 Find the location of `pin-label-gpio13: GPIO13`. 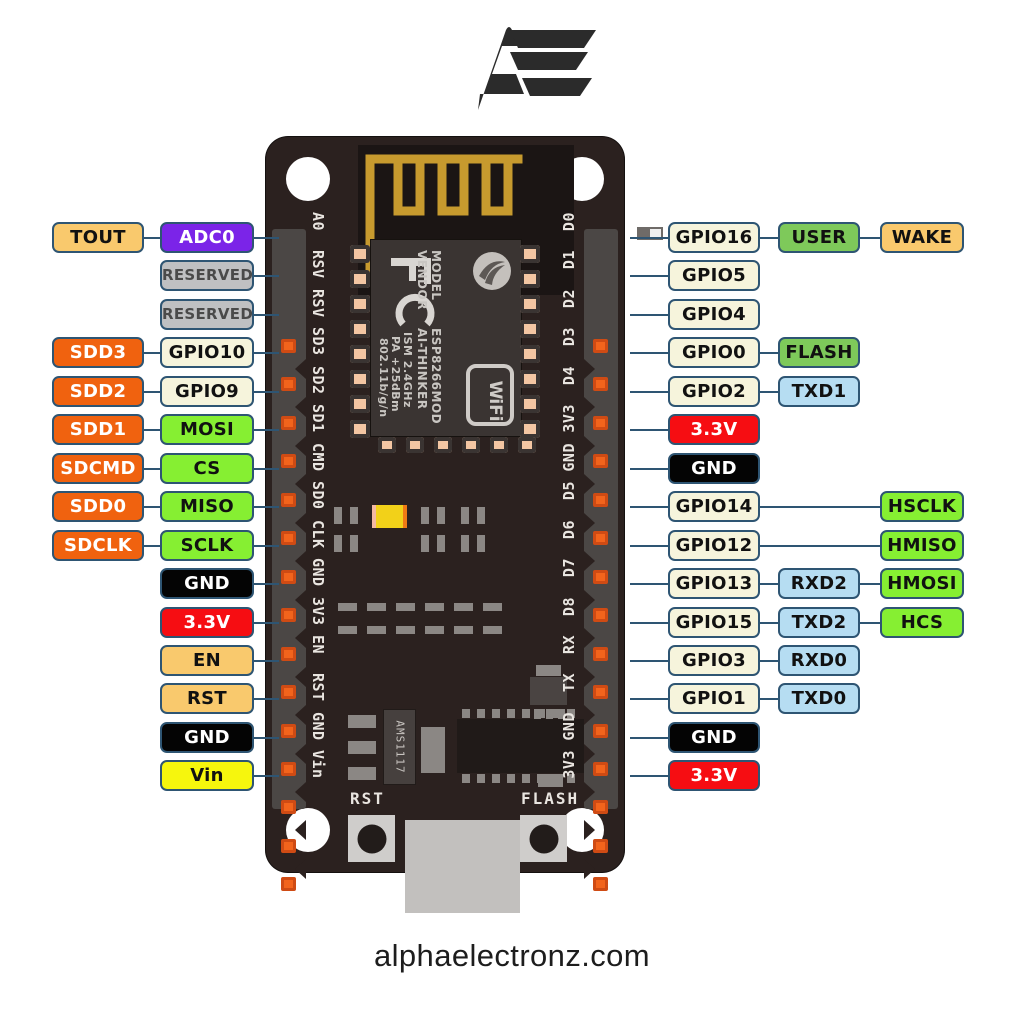

pin-label-gpio13: GPIO13 is located at coordinates (714, 584).